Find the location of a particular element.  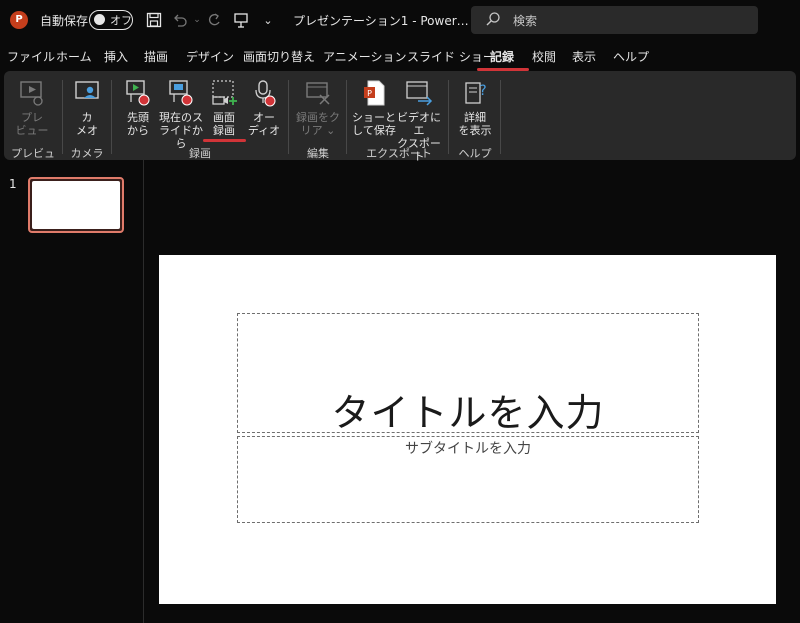

preview-label-2: ビュー is located at coordinates (32, 130).